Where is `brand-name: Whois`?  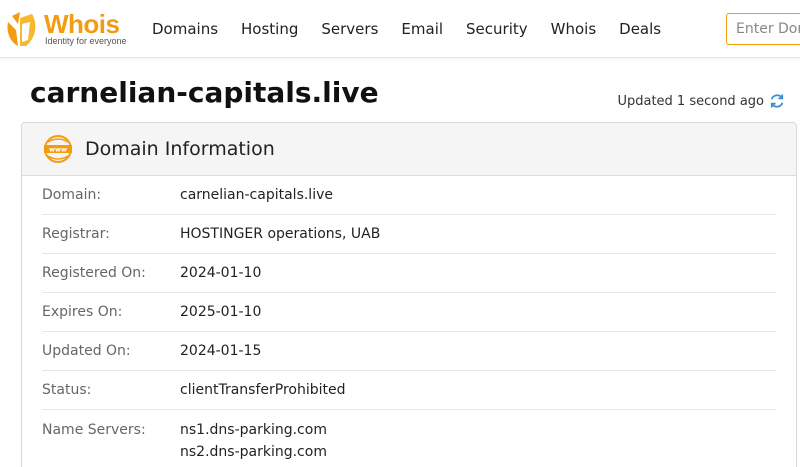
brand-name: Whois is located at coordinates (82, 23).